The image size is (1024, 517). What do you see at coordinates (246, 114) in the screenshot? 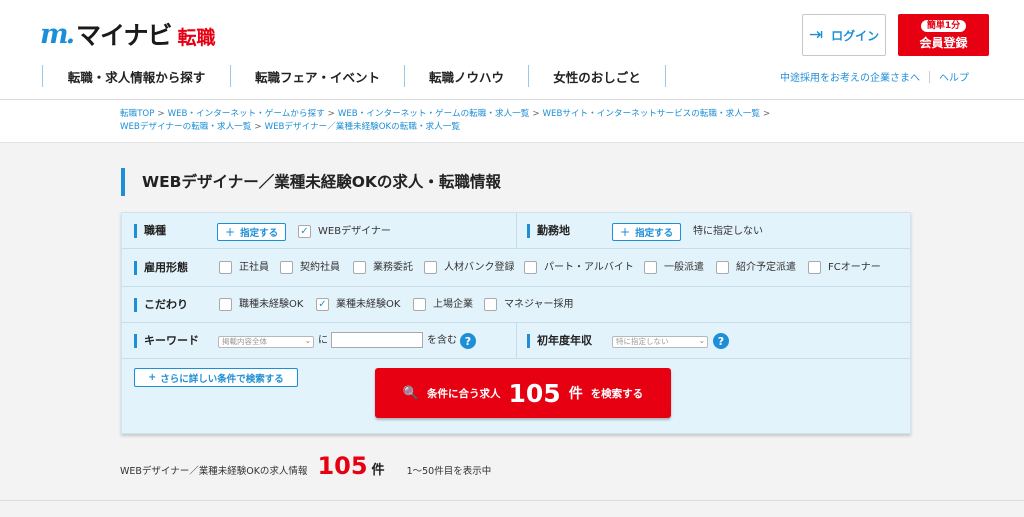
I see `breadcrumb-item: WEB・インターネット・ゲームから探す` at bounding box center [246, 114].